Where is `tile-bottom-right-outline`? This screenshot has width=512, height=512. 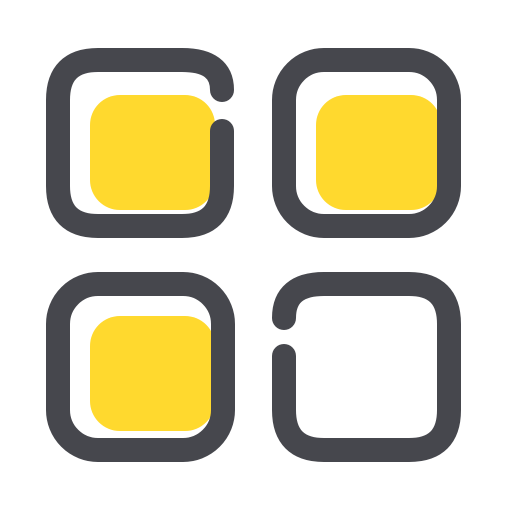
tile-bottom-right-outline is located at coordinates (366, 367).